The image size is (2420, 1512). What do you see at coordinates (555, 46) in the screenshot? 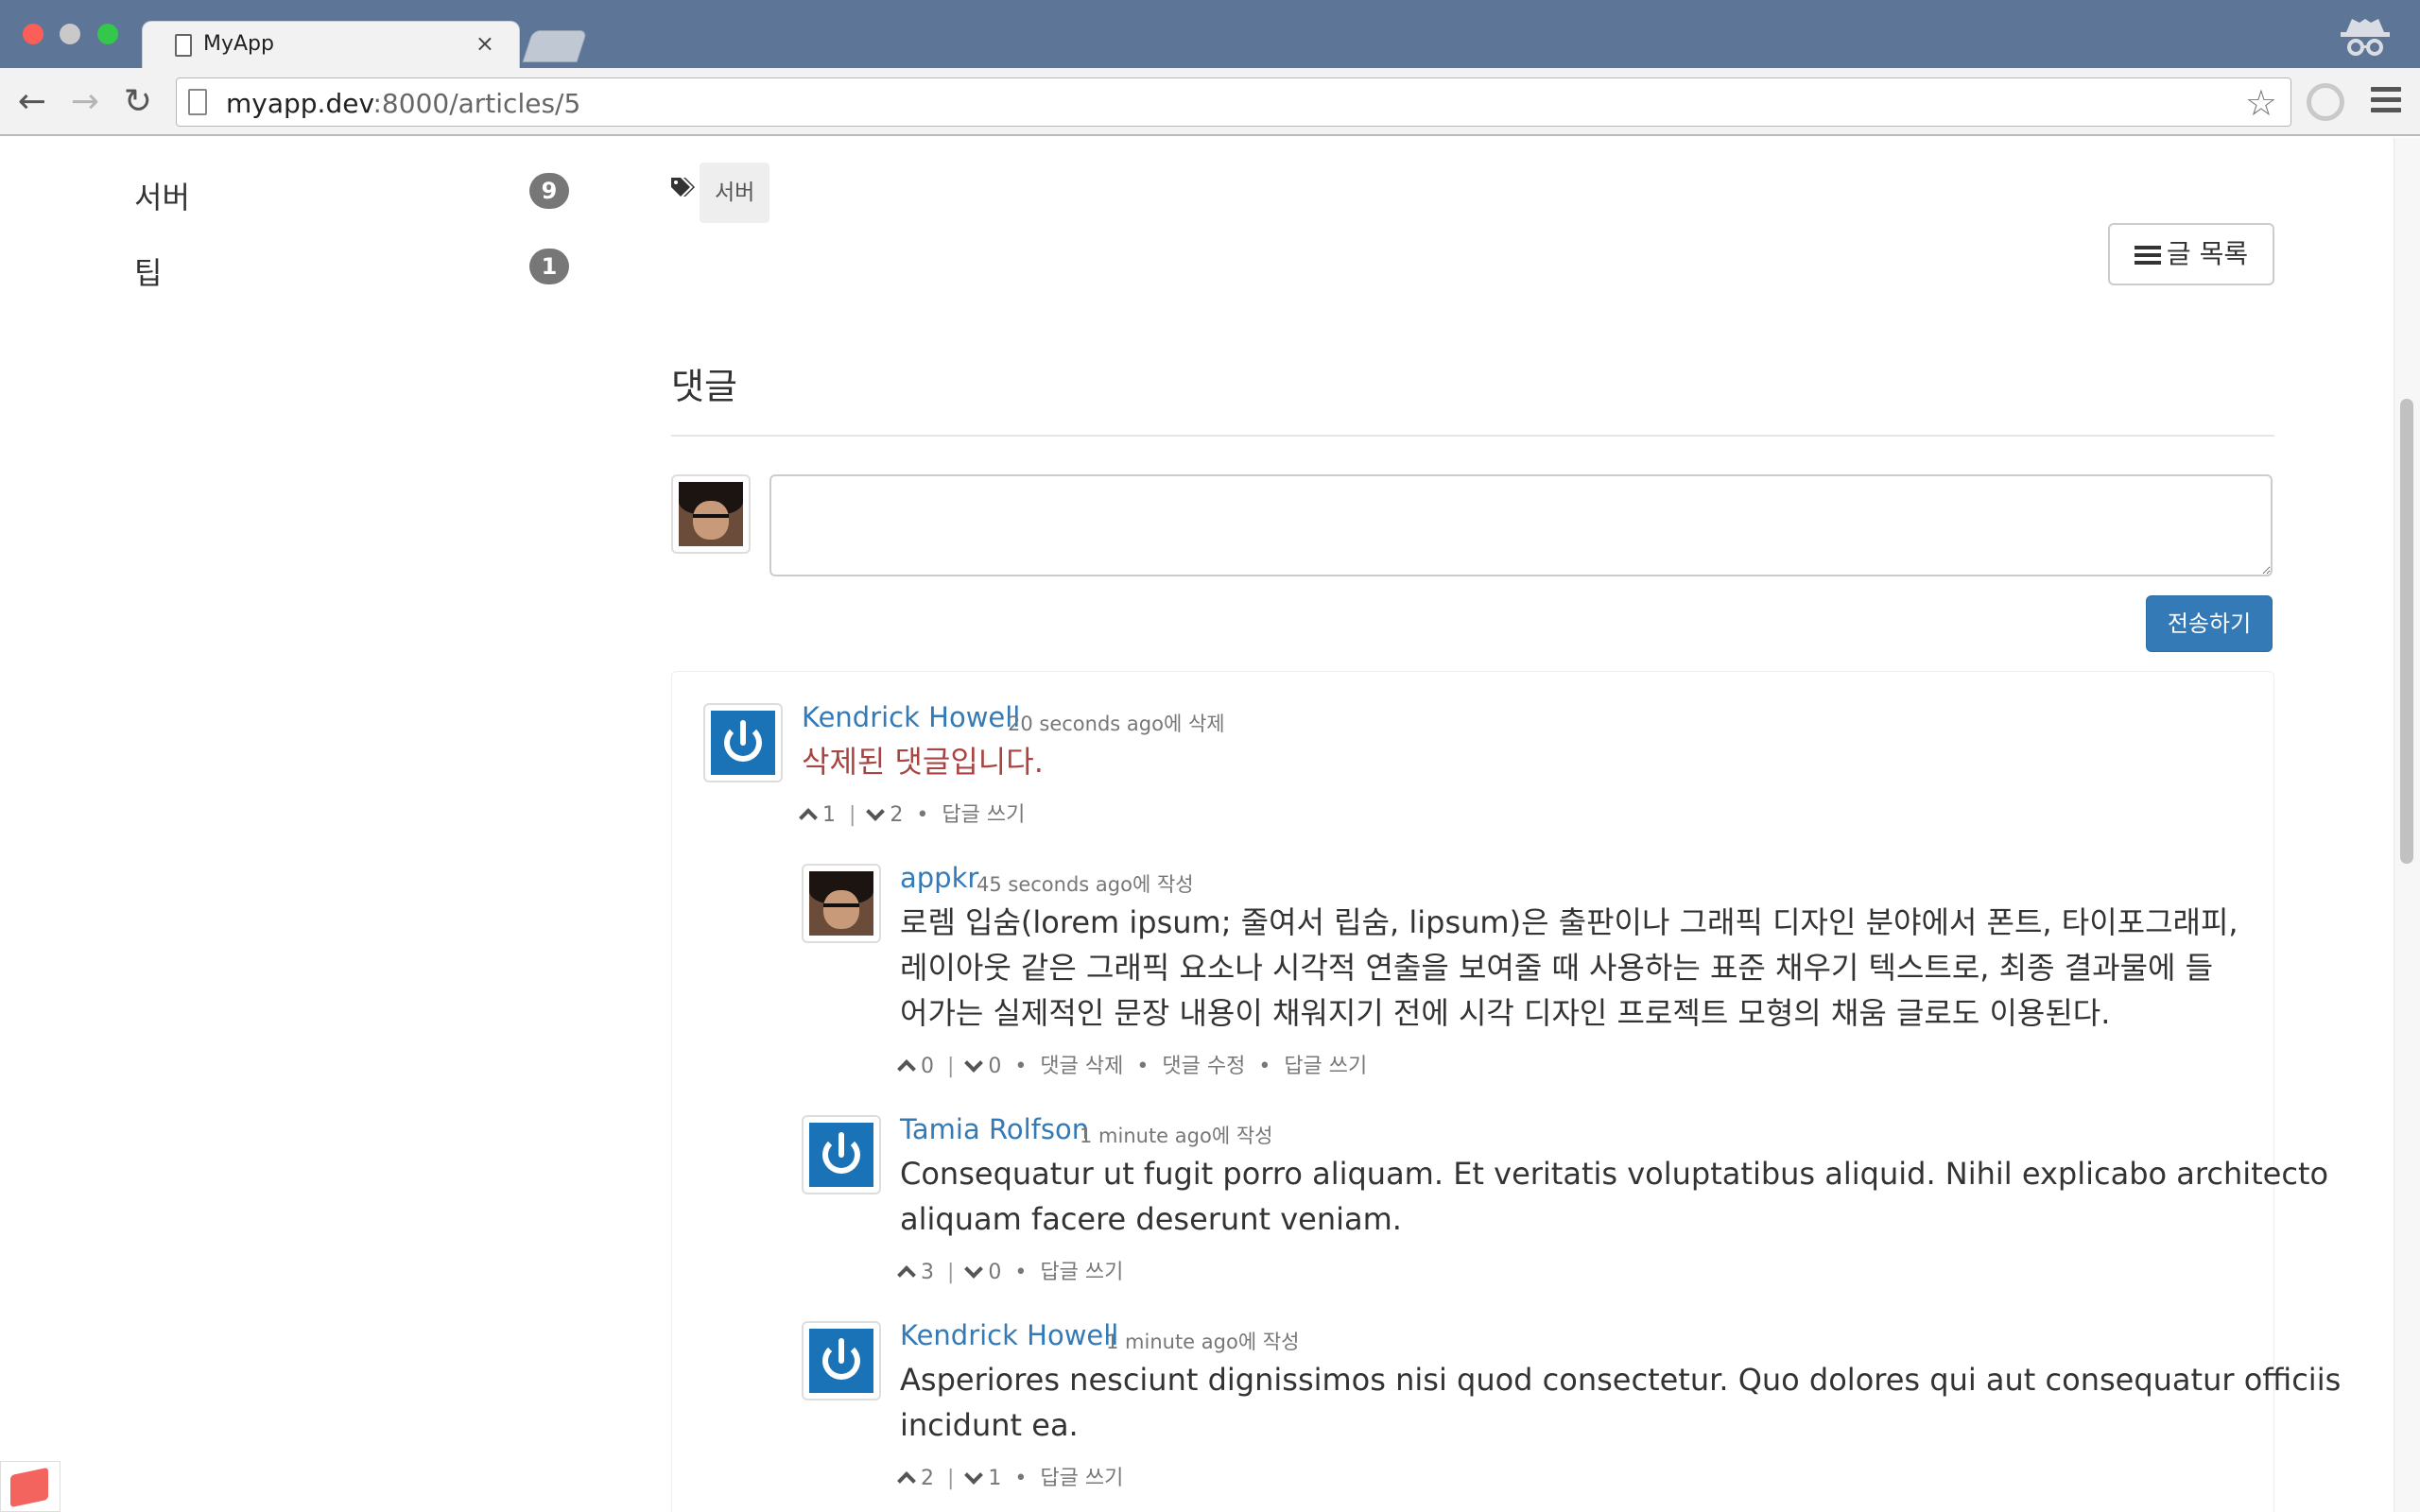
I see `new-tab-button` at bounding box center [555, 46].